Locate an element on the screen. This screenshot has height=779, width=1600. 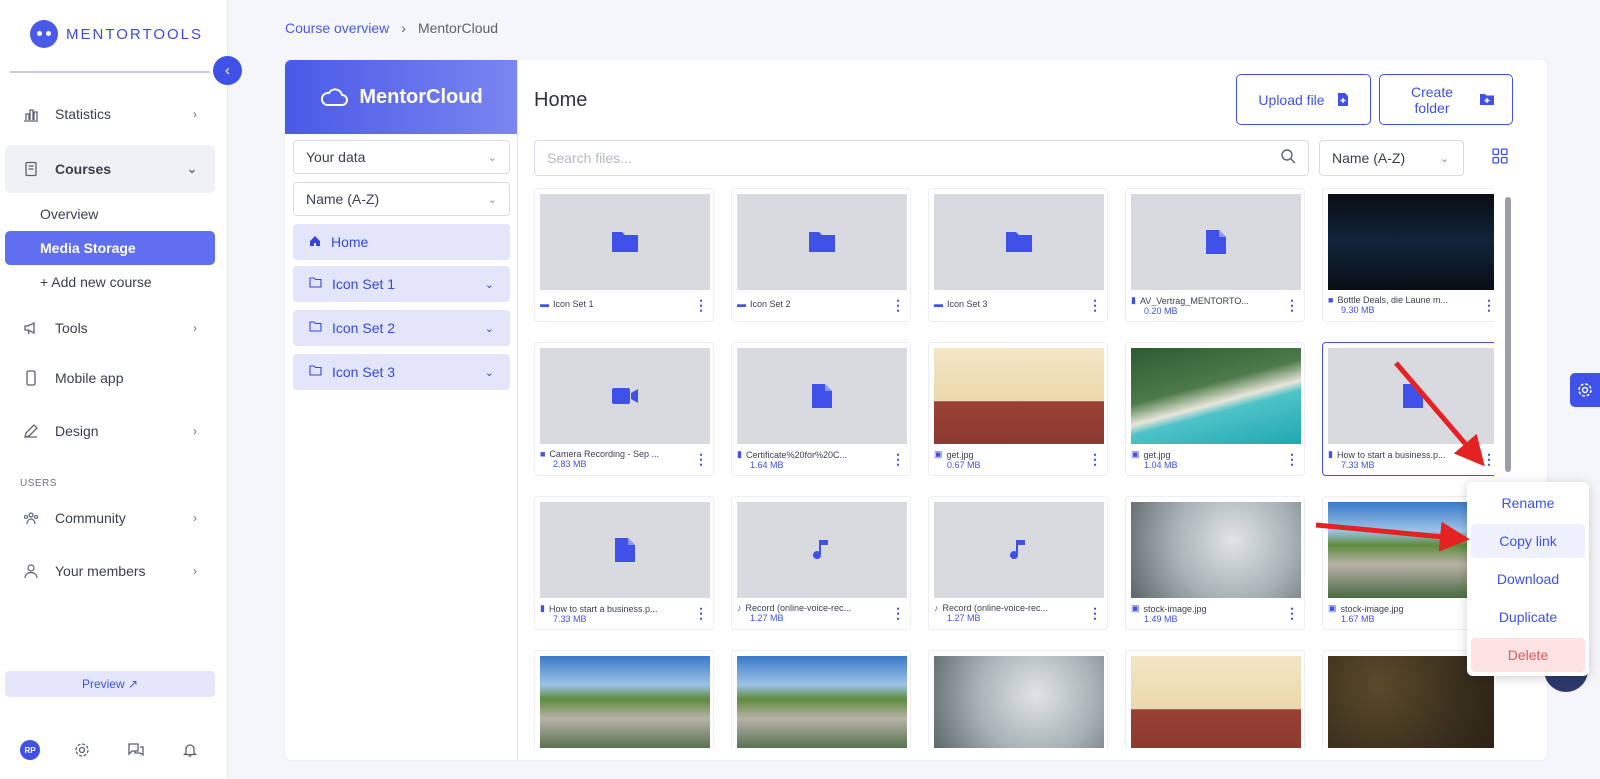
file-meta: ▣ get.jpg 0.67 MB is located at coordinates (1009, 459).